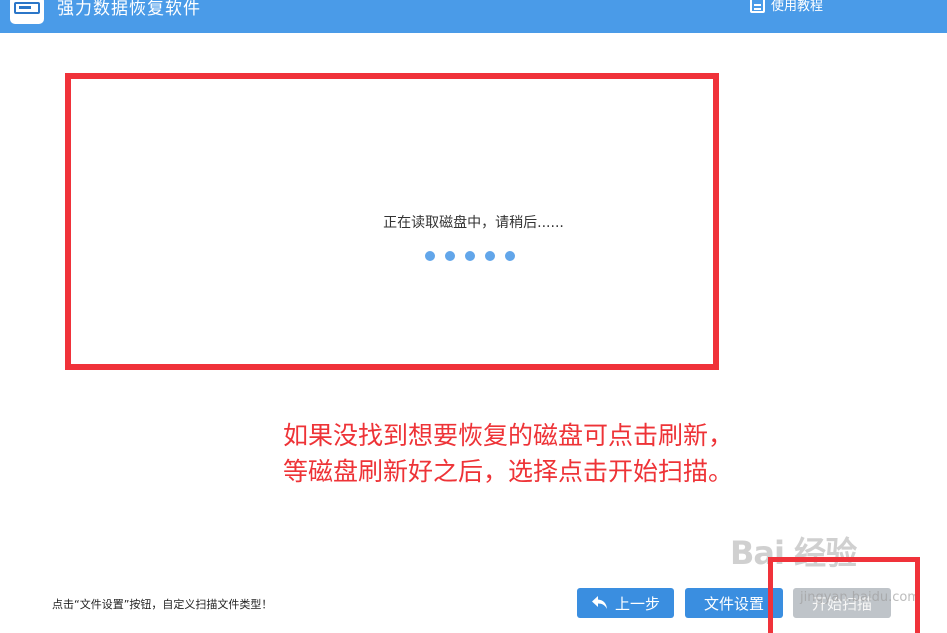 The height and width of the screenshot is (633, 947). I want to click on annotation-line-1: 如果没找到想要恢复的磁盘可点击刷新，, so click(508, 435).